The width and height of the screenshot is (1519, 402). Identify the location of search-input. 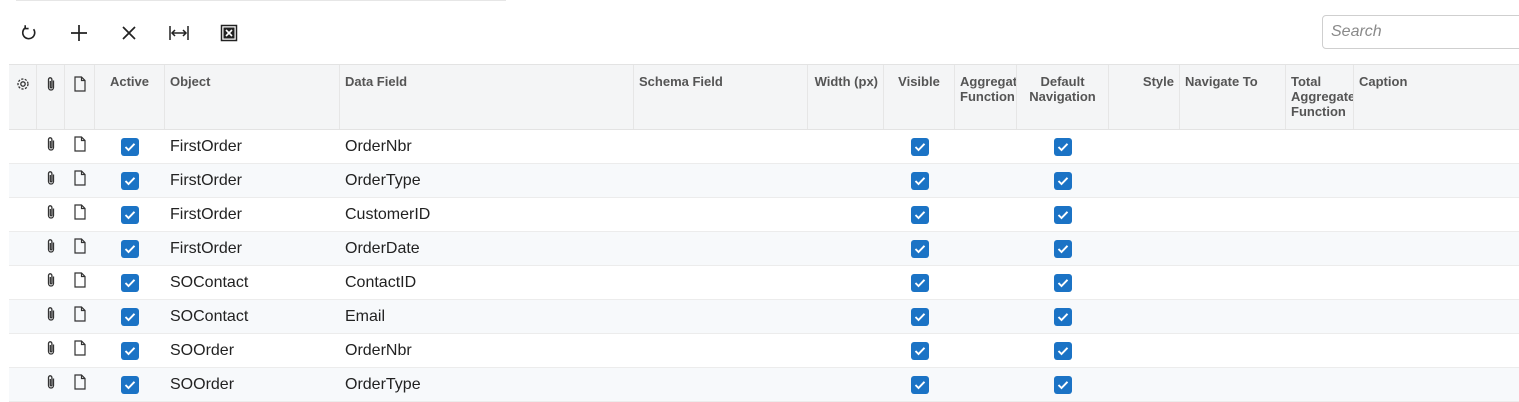
(1420, 32).